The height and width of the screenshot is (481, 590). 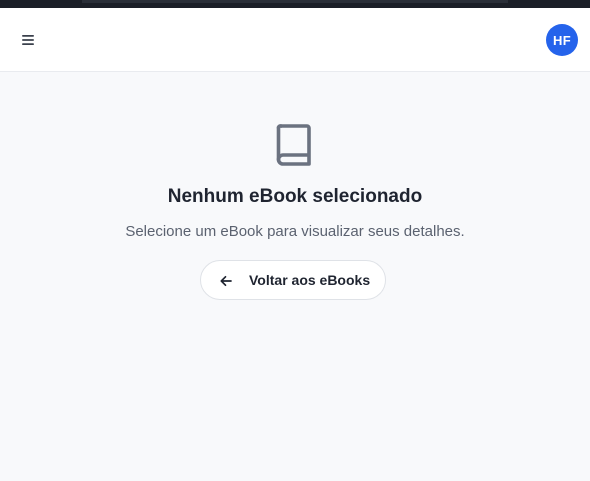 What do you see at coordinates (310, 280) in the screenshot?
I see `back-button-label: Voltar aos eBooks` at bounding box center [310, 280].